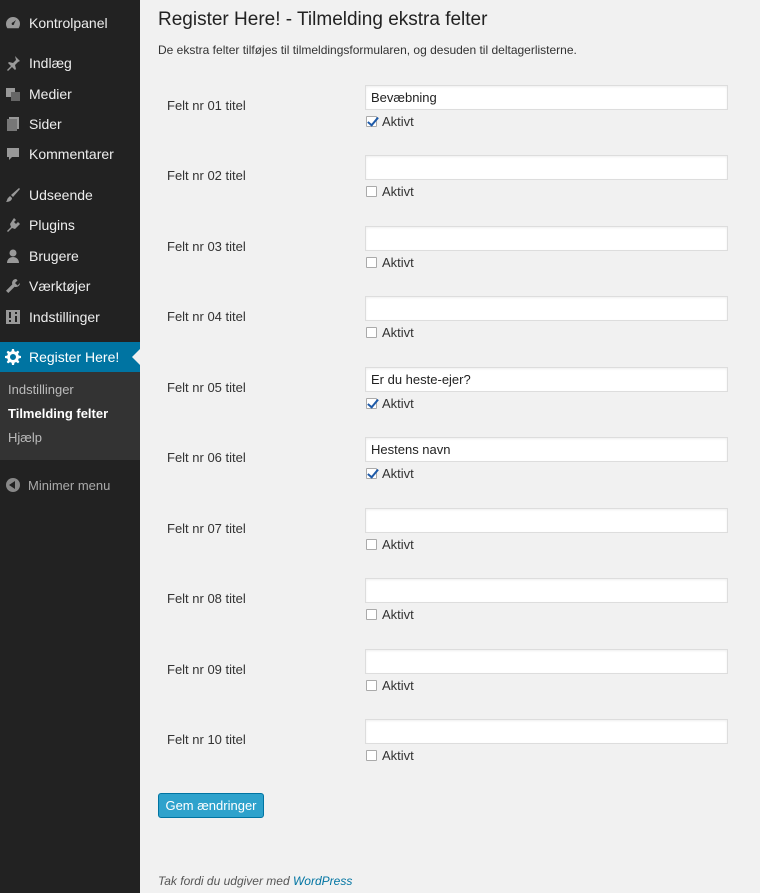  I want to click on menu-item-label: Register Here!, so click(74, 357).